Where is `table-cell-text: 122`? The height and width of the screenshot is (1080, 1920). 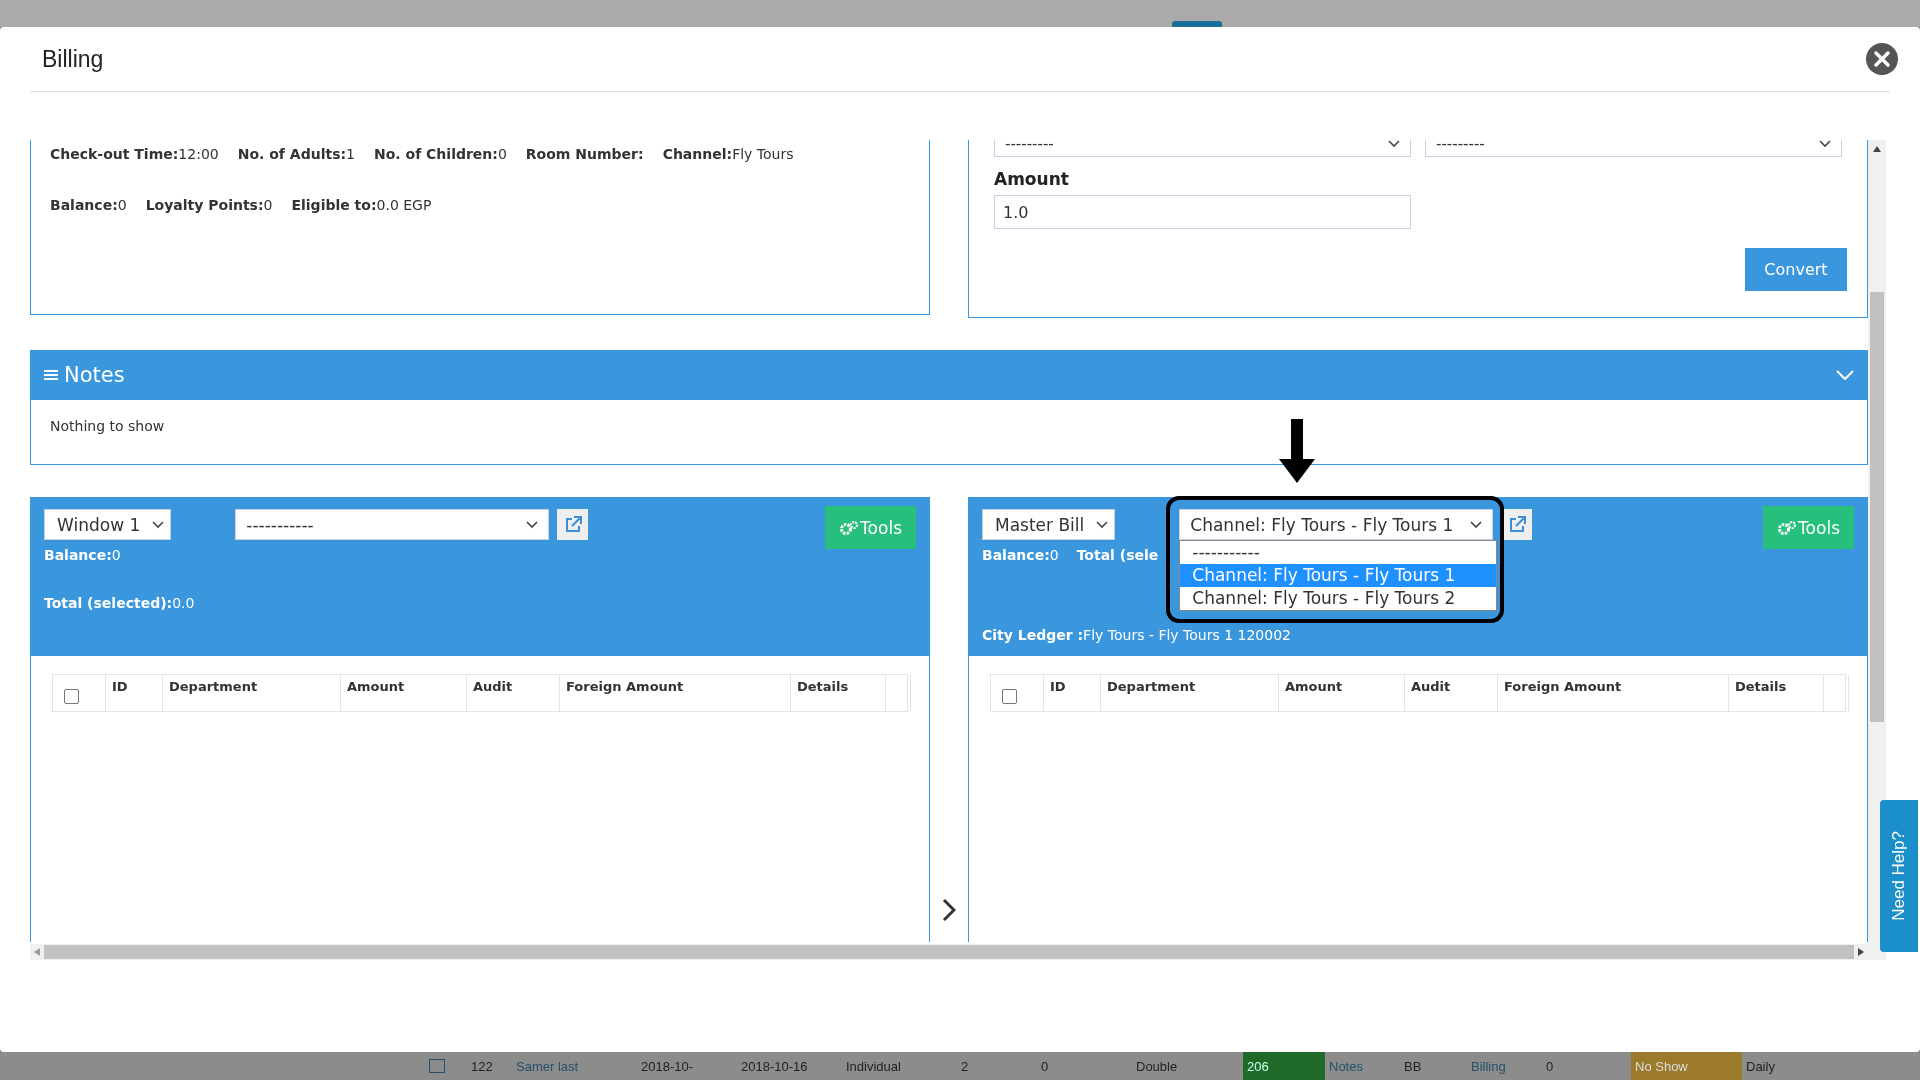 table-cell-text: 122 is located at coordinates (482, 1066).